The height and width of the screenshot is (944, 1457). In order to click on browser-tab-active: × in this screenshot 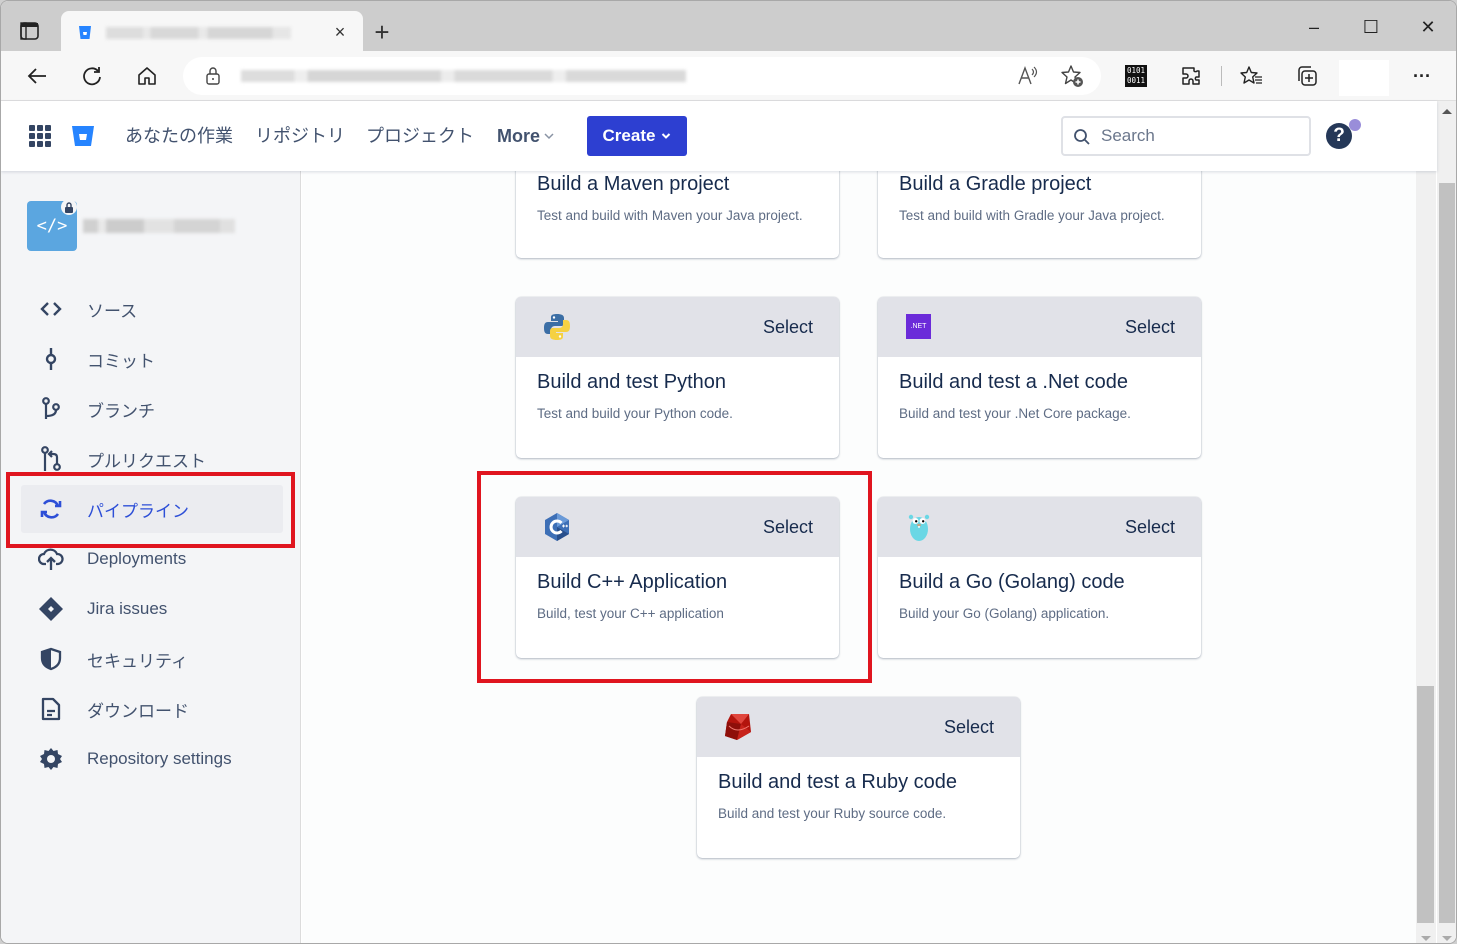, I will do `click(212, 32)`.